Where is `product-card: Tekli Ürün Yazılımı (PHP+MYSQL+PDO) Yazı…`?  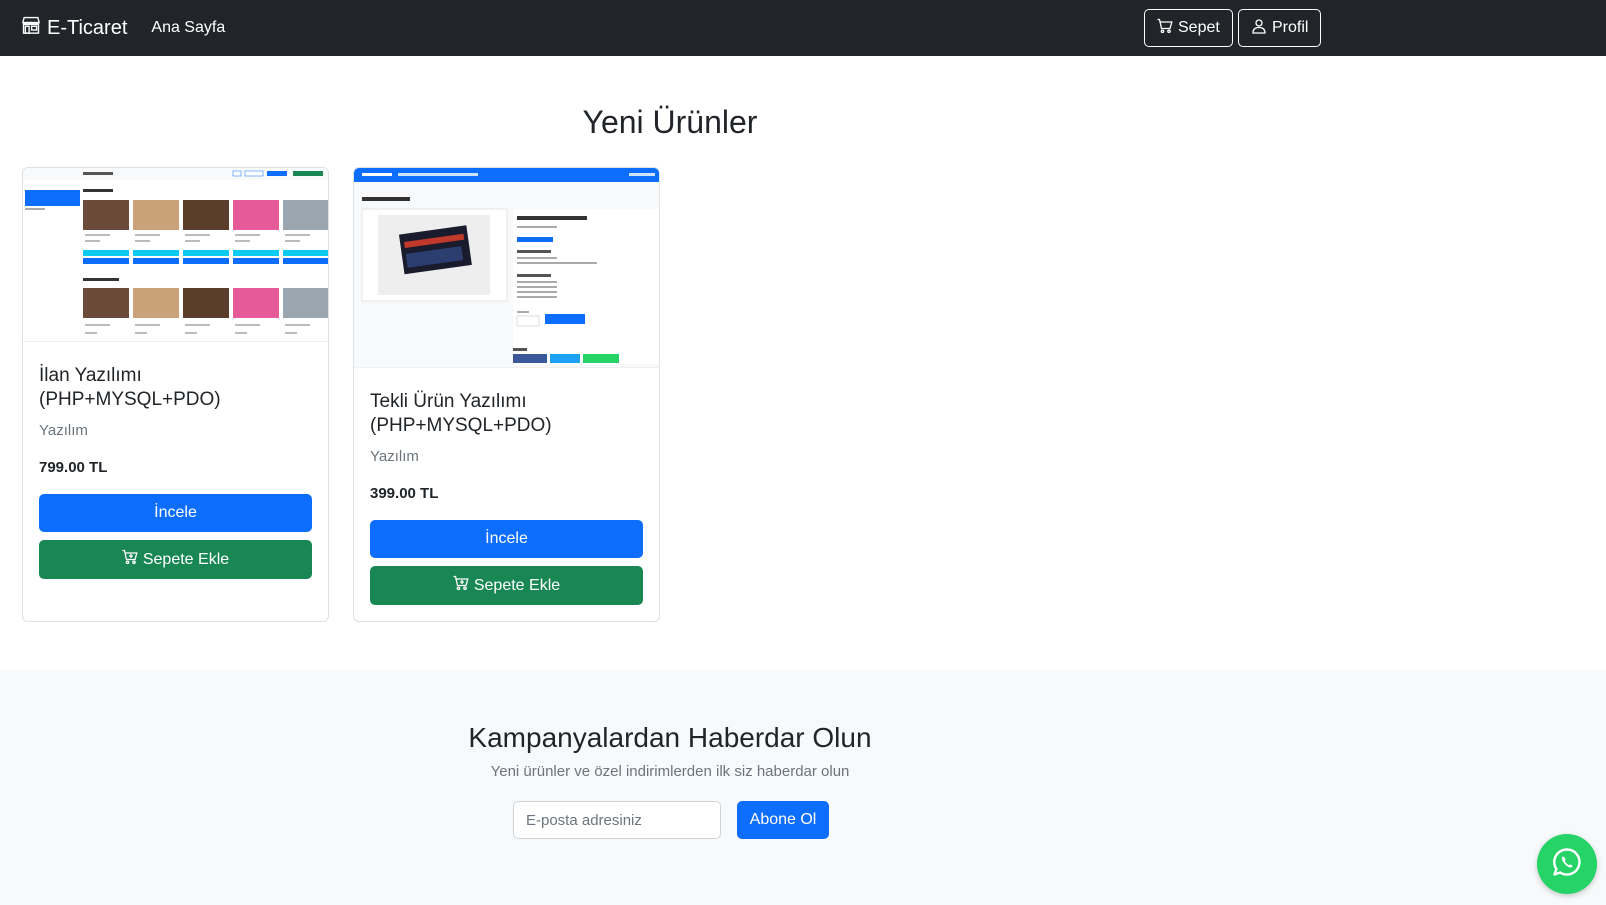 product-card: Tekli Ürün Yazılımı (PHP+MYSQL+PDO) Yazı… is located at coordinates (506, 394).